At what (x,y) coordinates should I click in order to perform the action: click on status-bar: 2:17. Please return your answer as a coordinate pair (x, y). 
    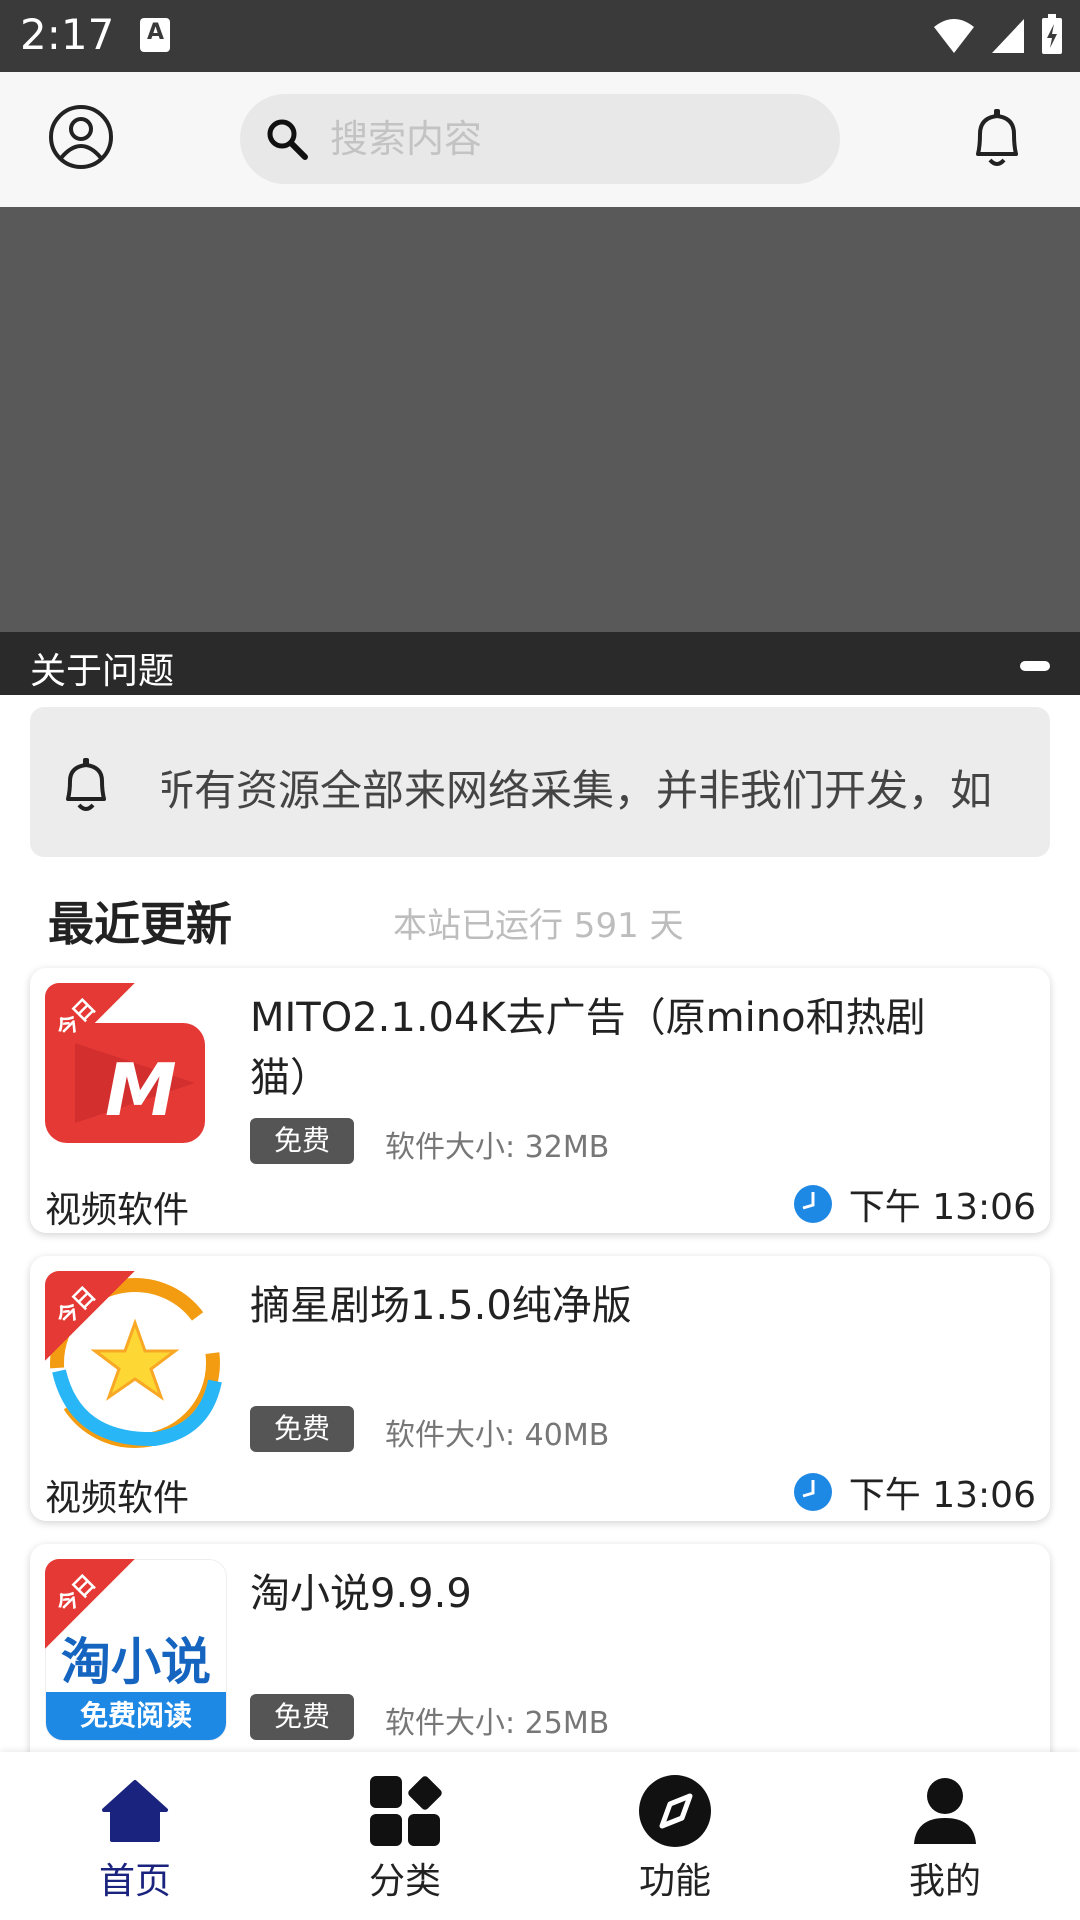
    Looking at the image, I should click on (540, 36).